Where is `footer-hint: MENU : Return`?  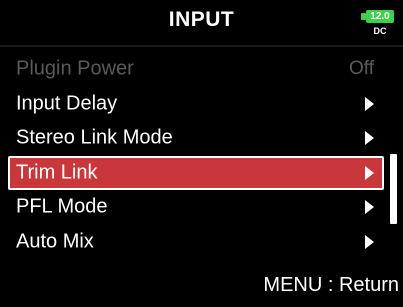
footer-hint: MENU : Return is located at coordinates (331, 285).